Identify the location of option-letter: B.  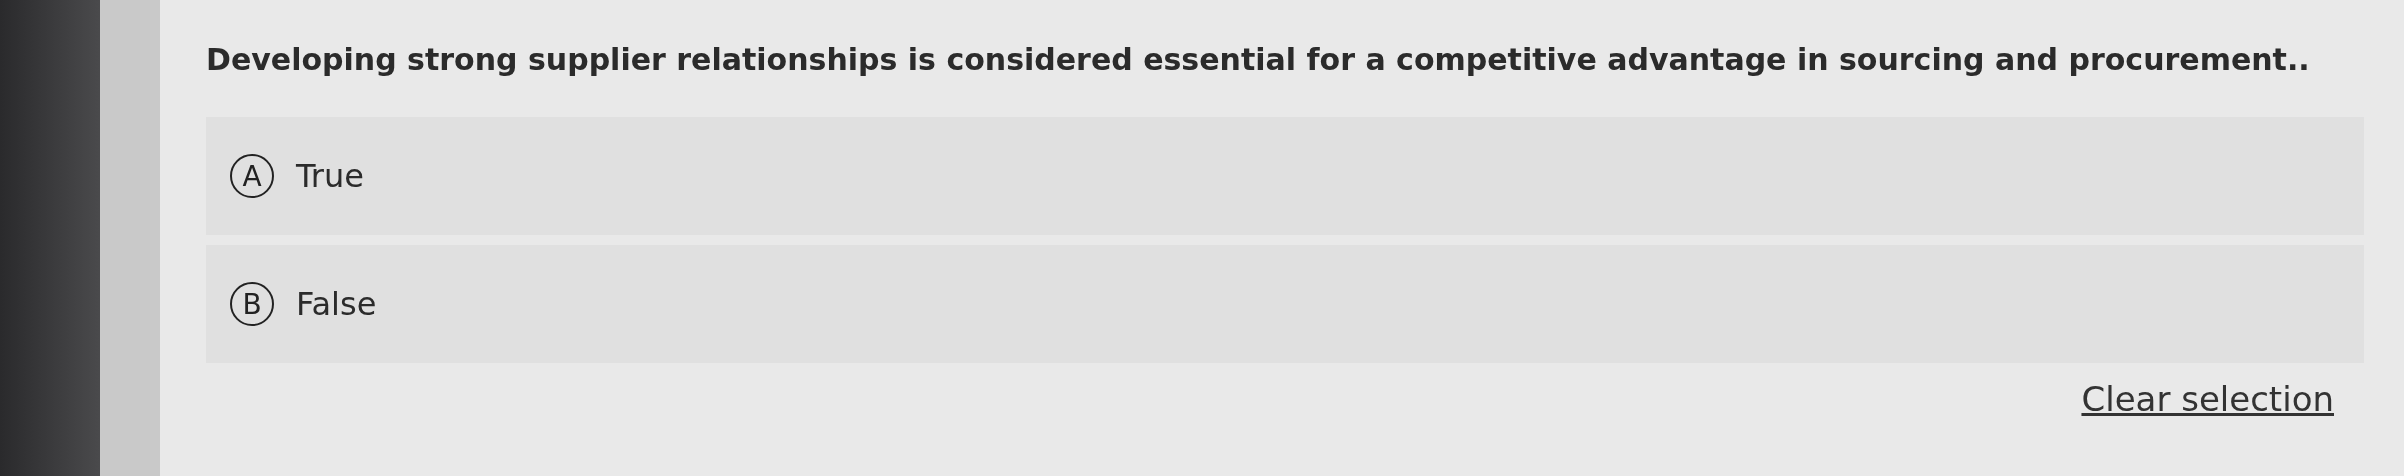
(252, 304).